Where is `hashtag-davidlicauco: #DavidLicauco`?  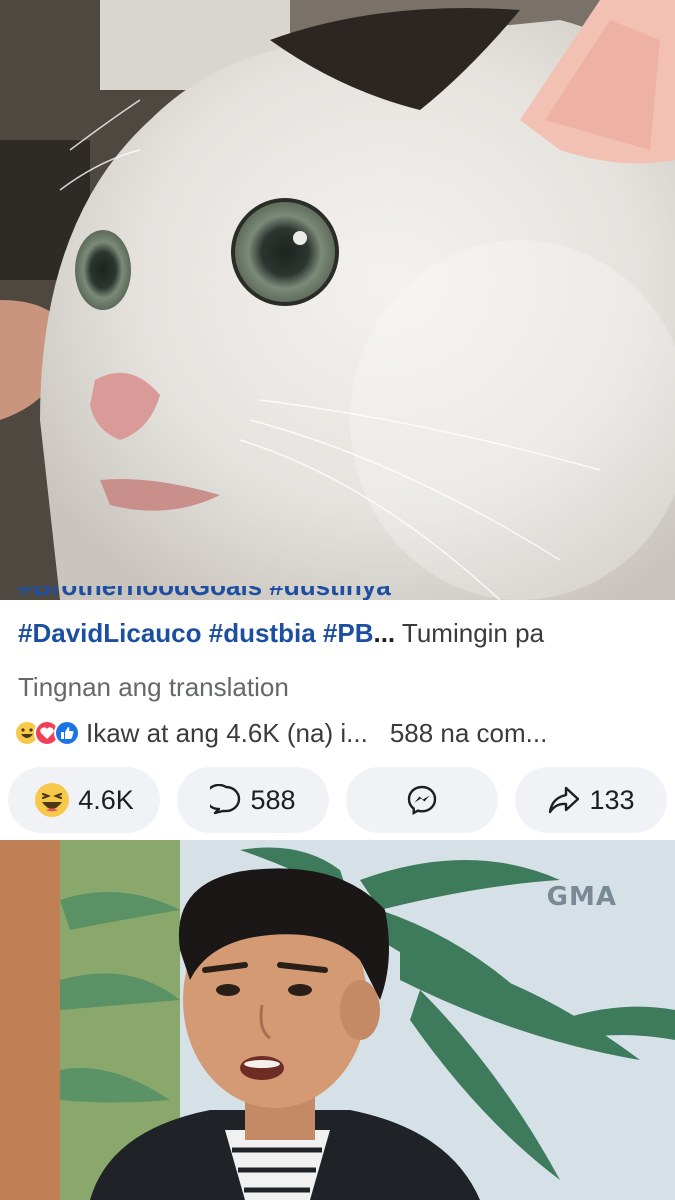
hashtag-davidlicauco: #DavidLicauco is located at coordinates (110, 633).